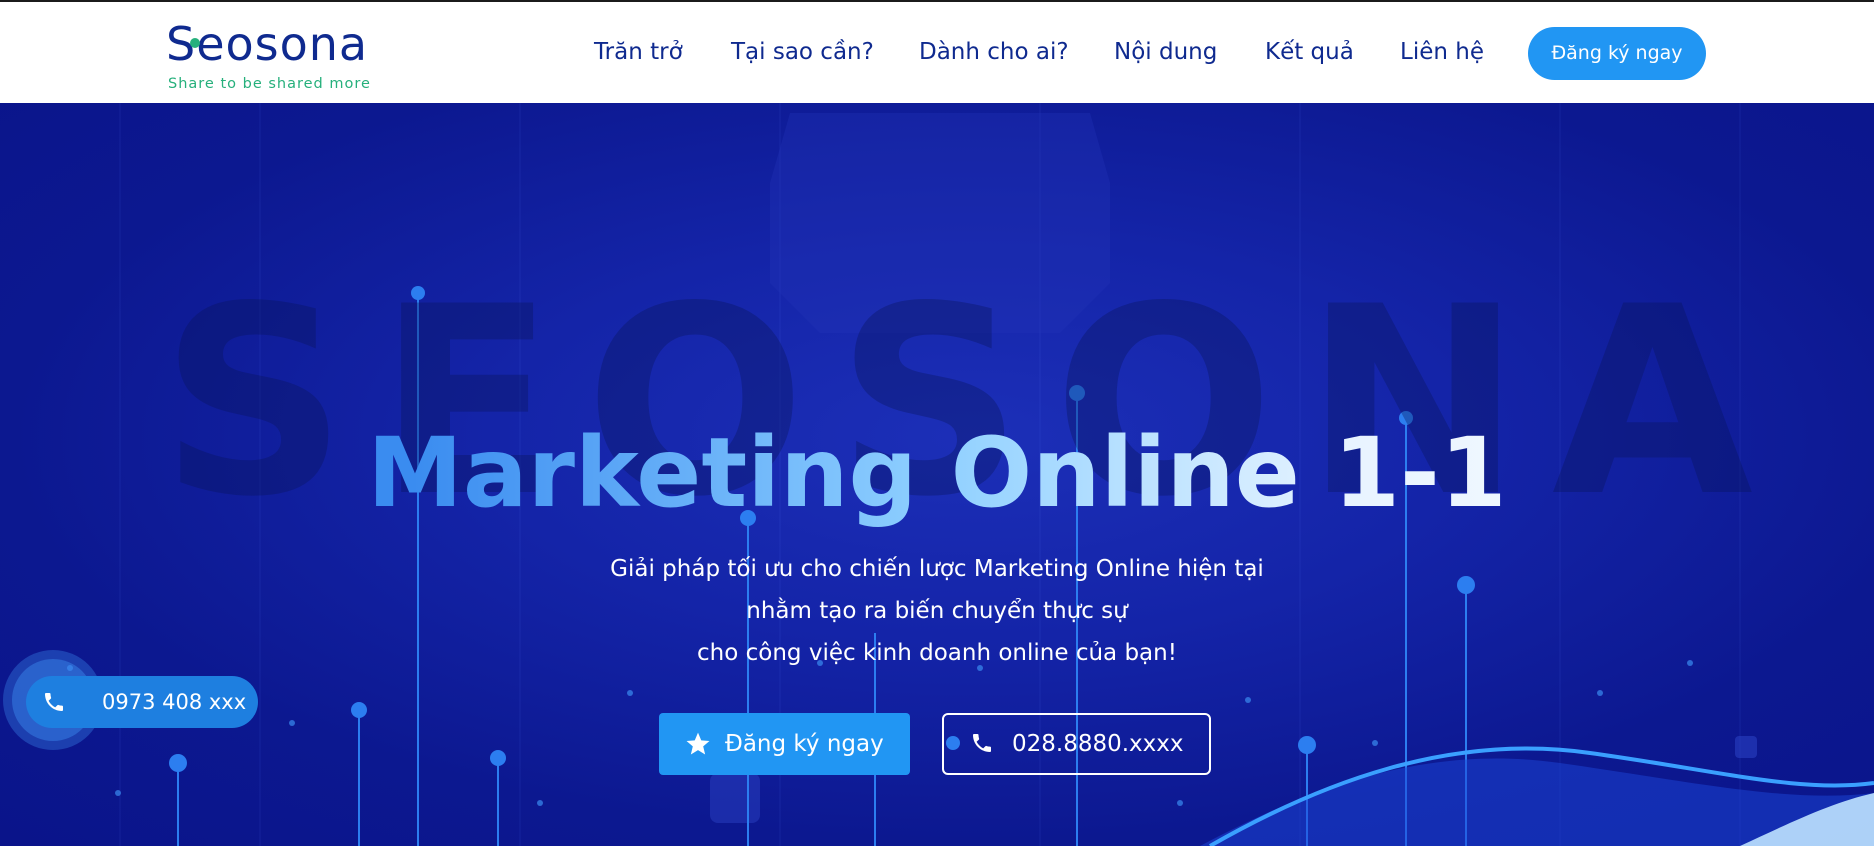  Describe the element at coordinates (937, 611) in the screenshot. I see `hero-subtitle-line-2: nhằm tạo ra biến chuyển thực sự` at that location.